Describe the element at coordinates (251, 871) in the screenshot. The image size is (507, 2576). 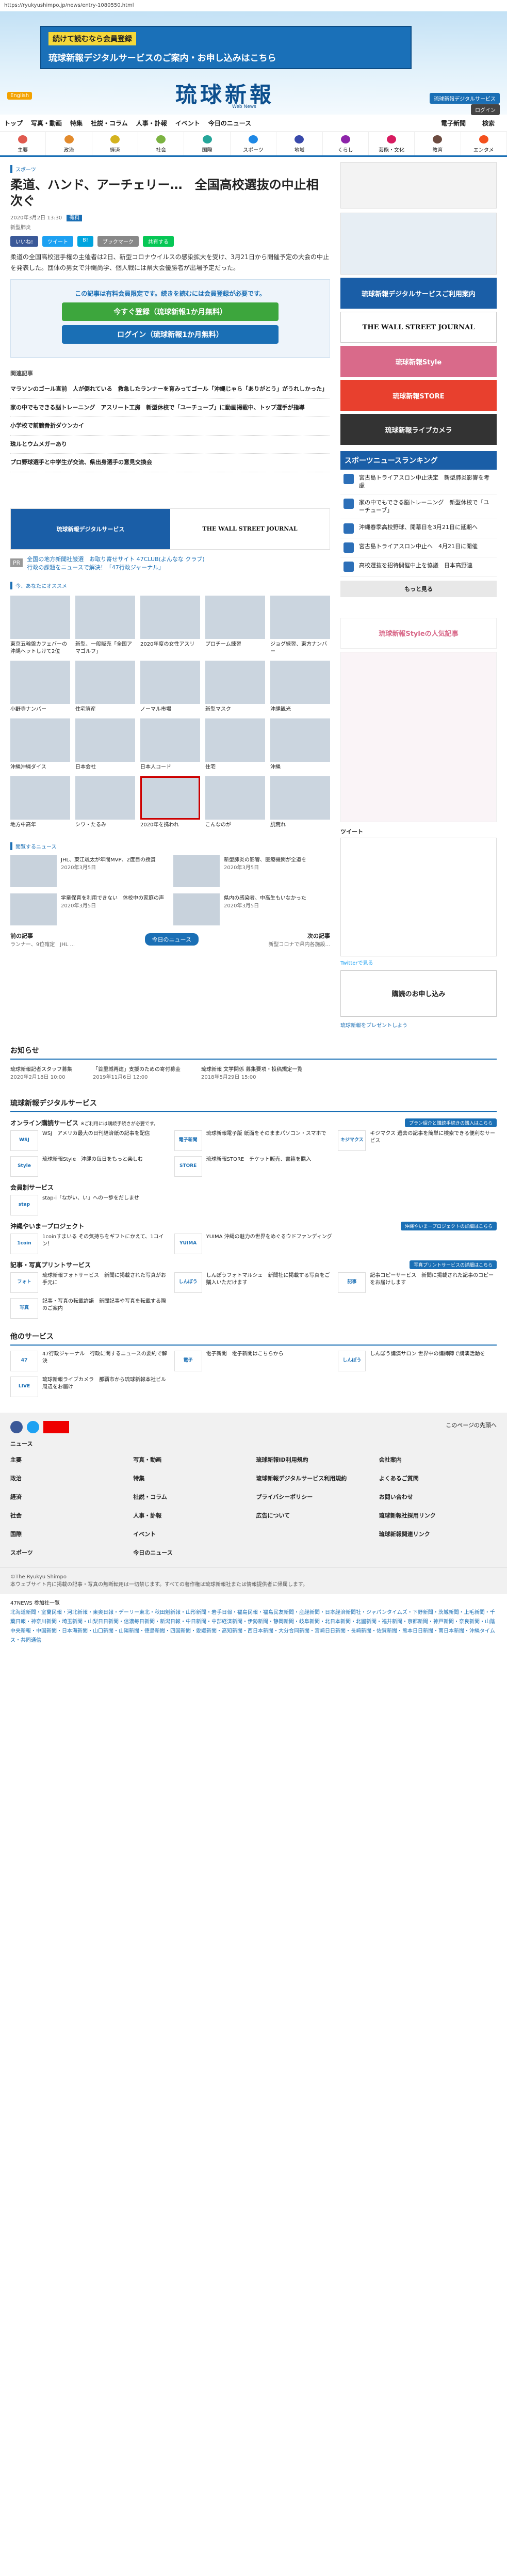
I see `today-item: 新型肺炎の影響、医療機関が全道を 2020年3月5日` at that location.